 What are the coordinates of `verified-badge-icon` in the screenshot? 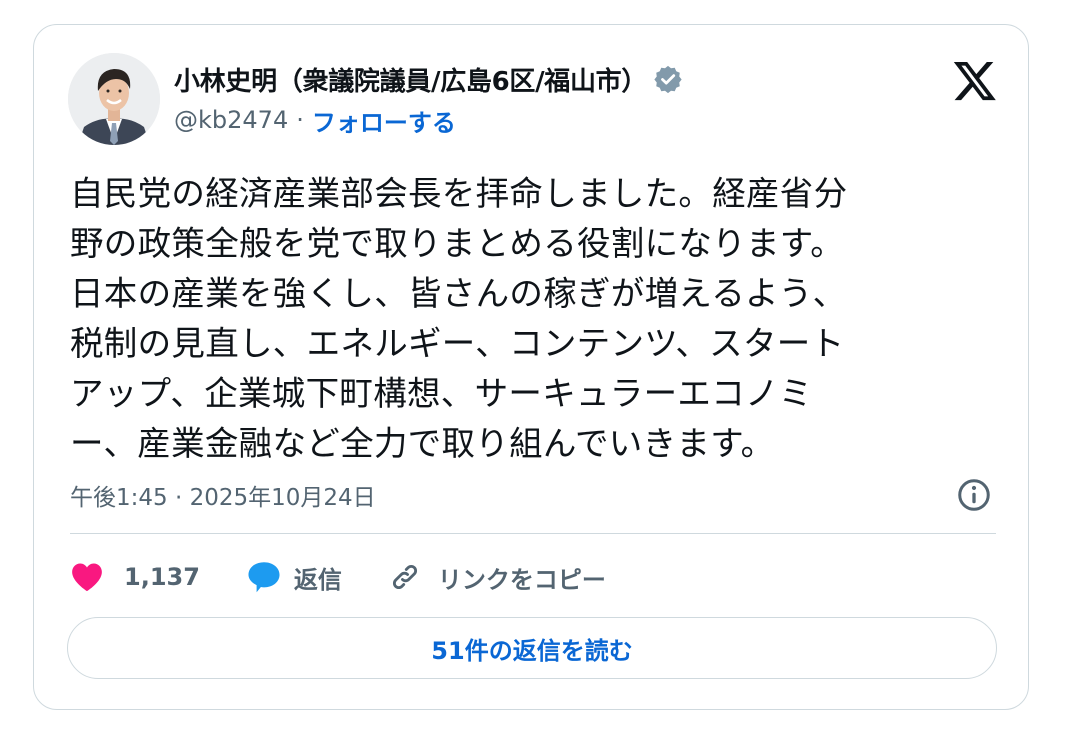 It's located at (668, 79).